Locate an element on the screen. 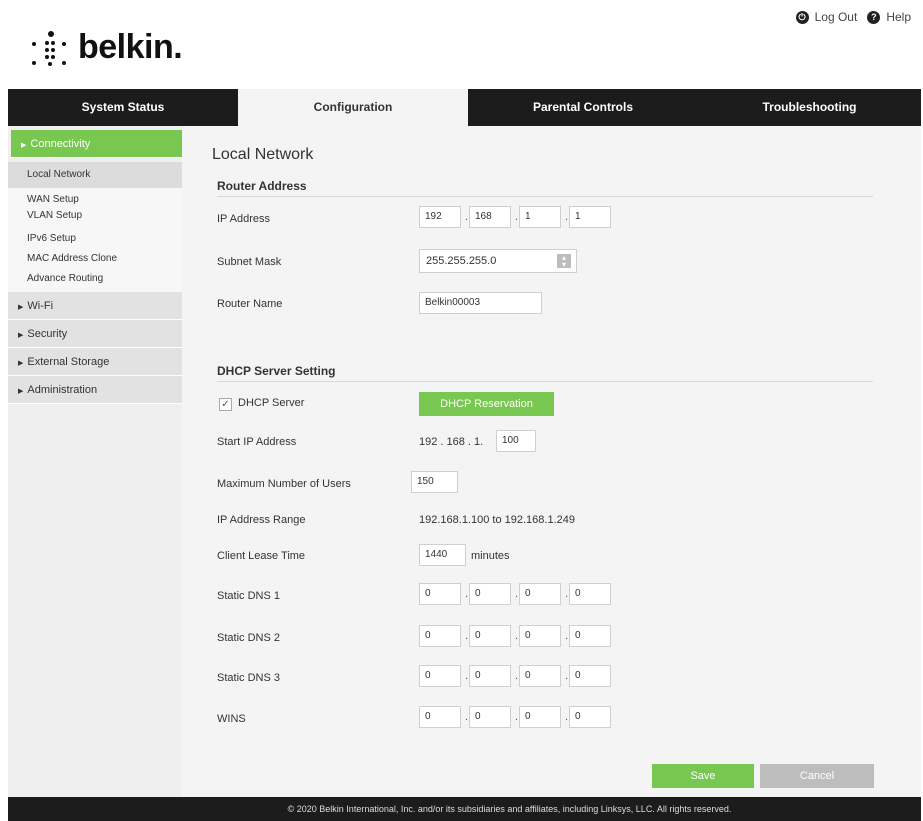 This screenshot has height=821, width=923. sidebar-item-connectivity: ▶ Connectivity is located at coordinates (96, 144).